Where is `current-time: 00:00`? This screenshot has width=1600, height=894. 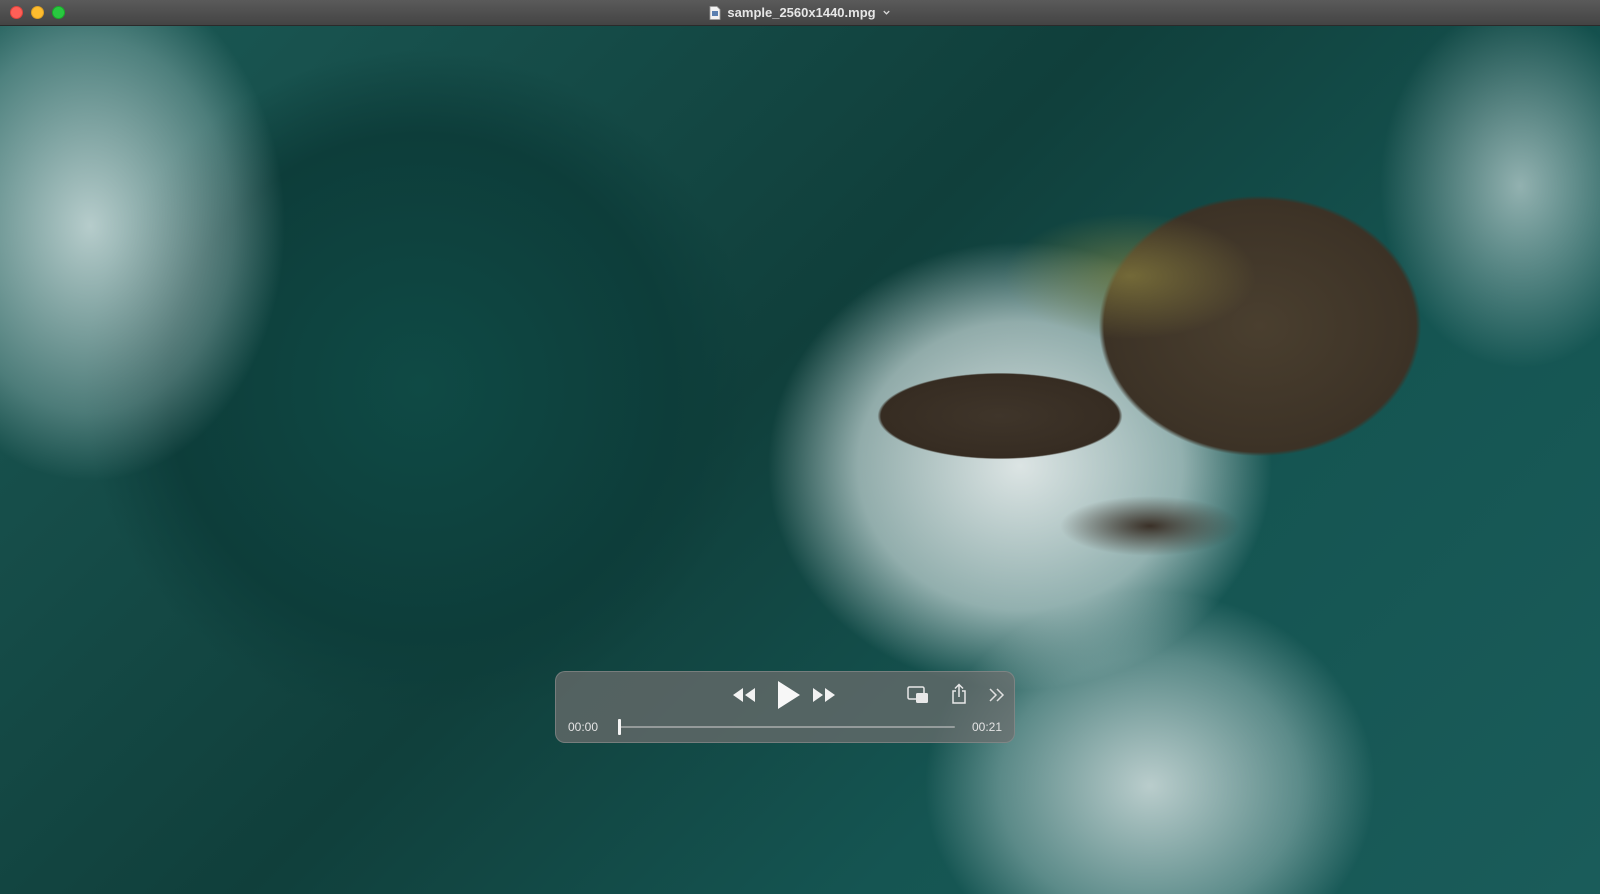
current-time: 00:00 is located at coordinates (583, 727).